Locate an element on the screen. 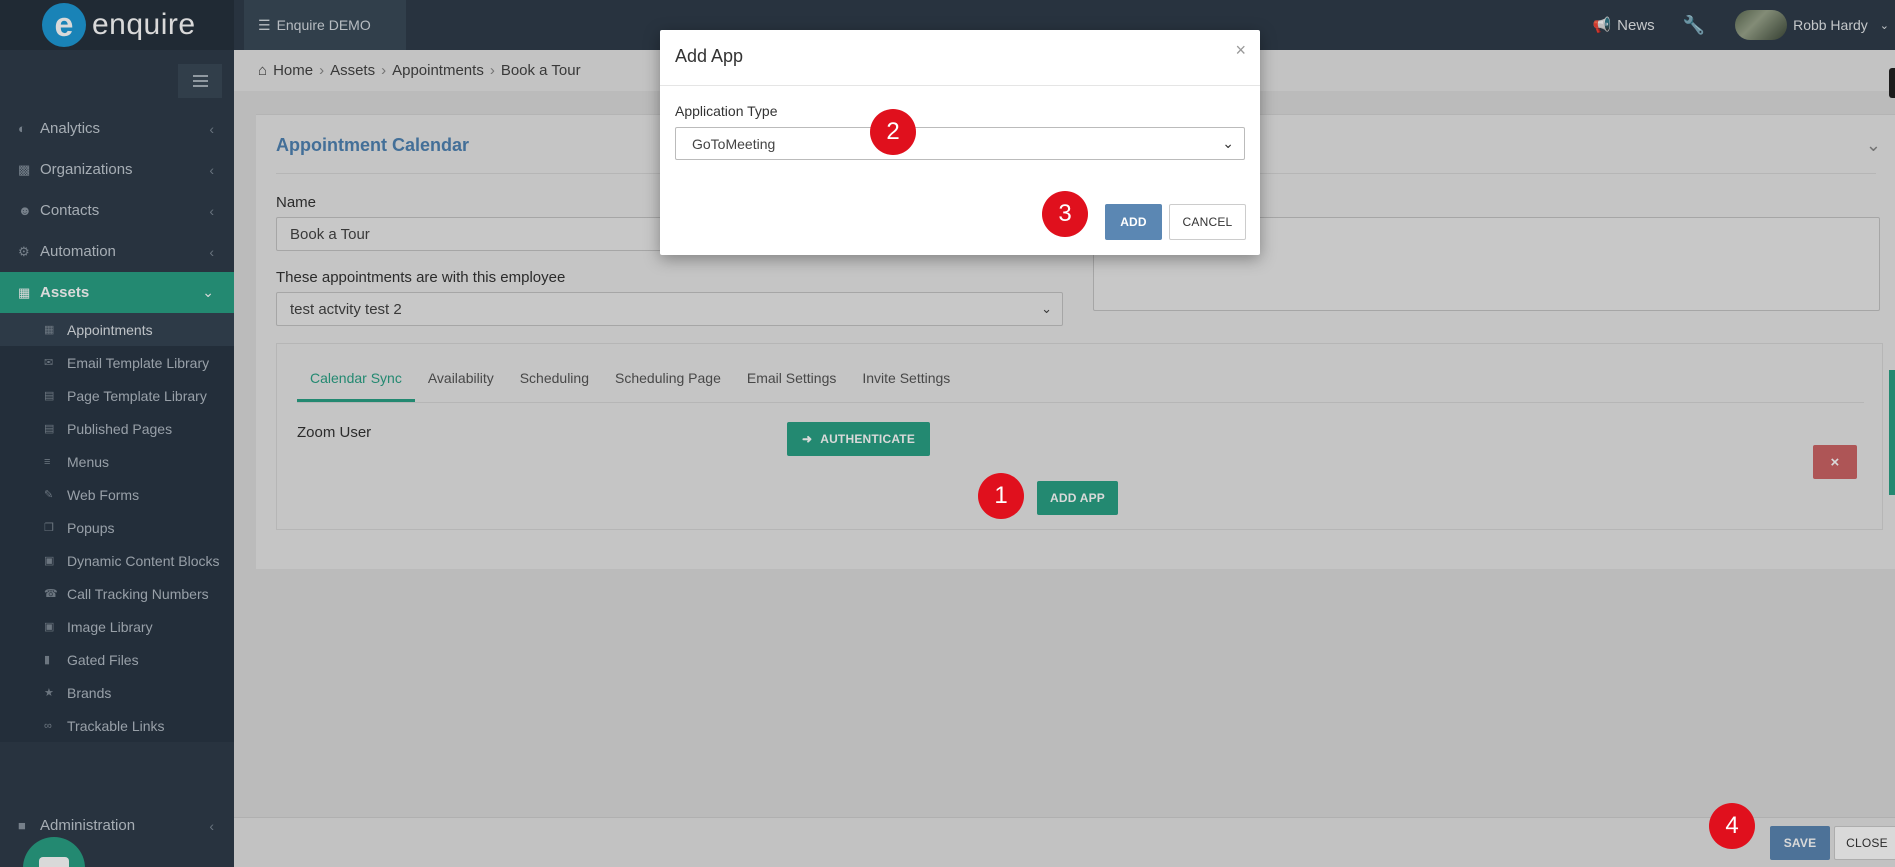  step-marker-1: 1 is located at coordinates (1001, 496).